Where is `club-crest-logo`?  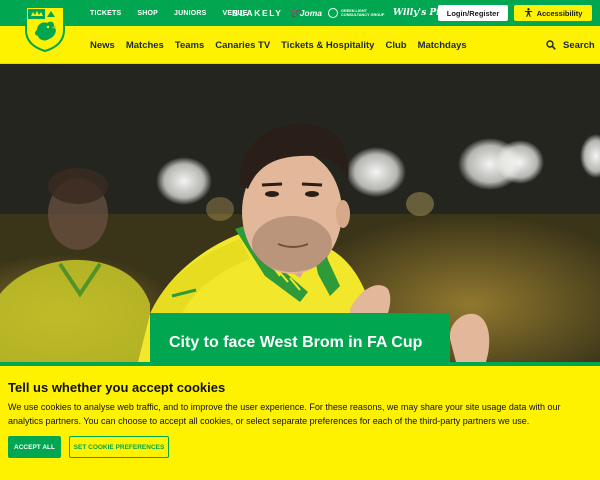
club-crest-logo is located at coordinates (45, 29).